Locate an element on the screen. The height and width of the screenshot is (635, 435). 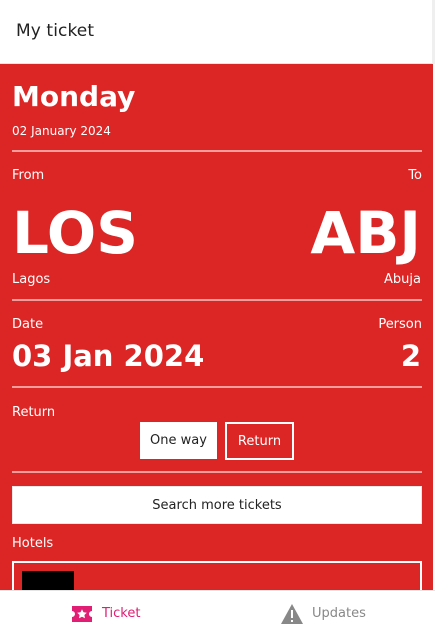
travel-date: 03 Jan 2024 is located at coordinates (108, 356).